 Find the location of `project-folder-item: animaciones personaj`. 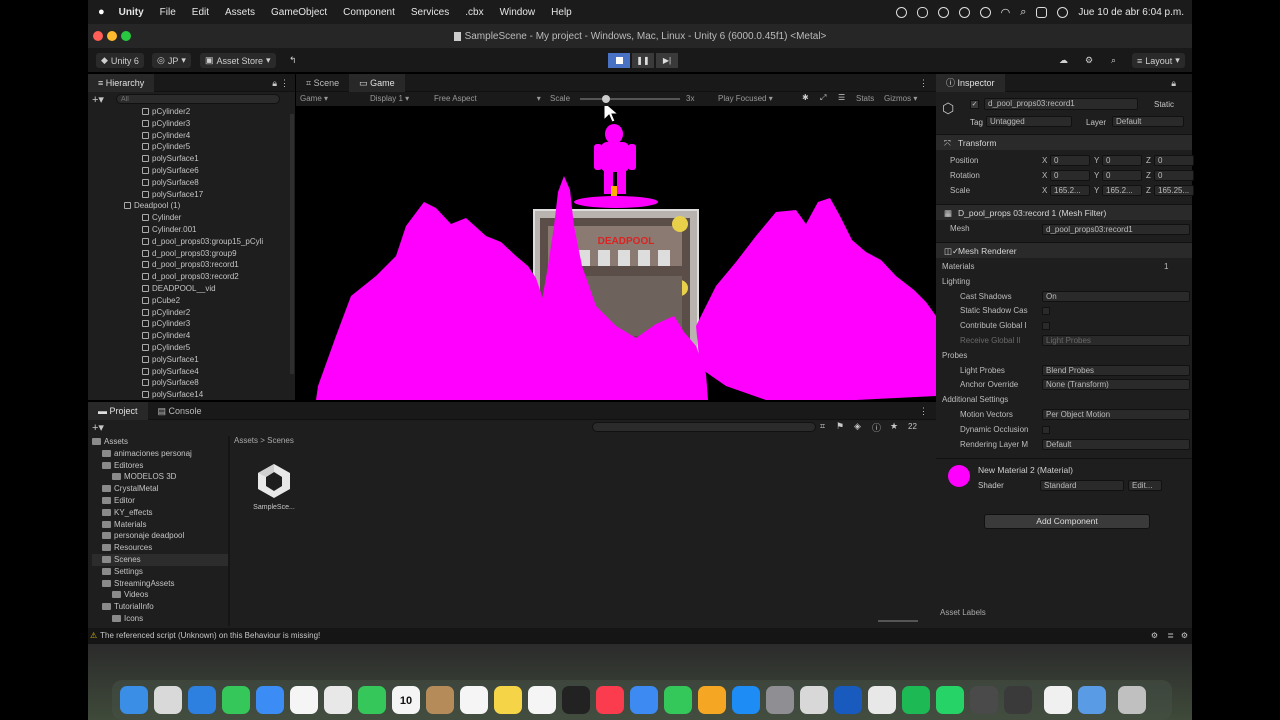

project-folder-item: animaciones personaj is located at coordinates (160, 454).